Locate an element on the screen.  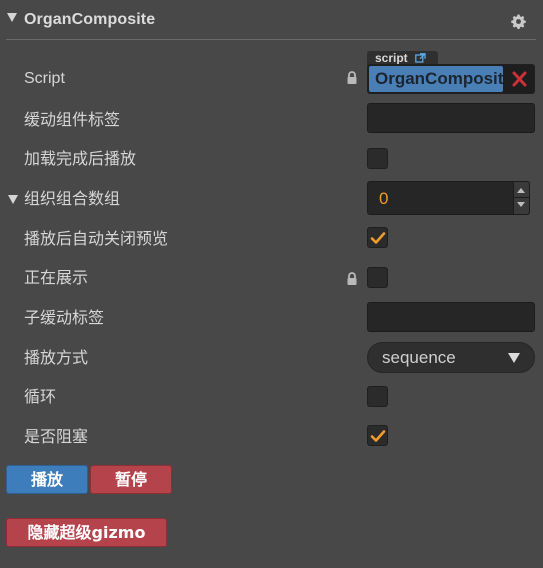
hide-gizmo-button: 隐藏超级gizmo is located at coordinates (86, 532).